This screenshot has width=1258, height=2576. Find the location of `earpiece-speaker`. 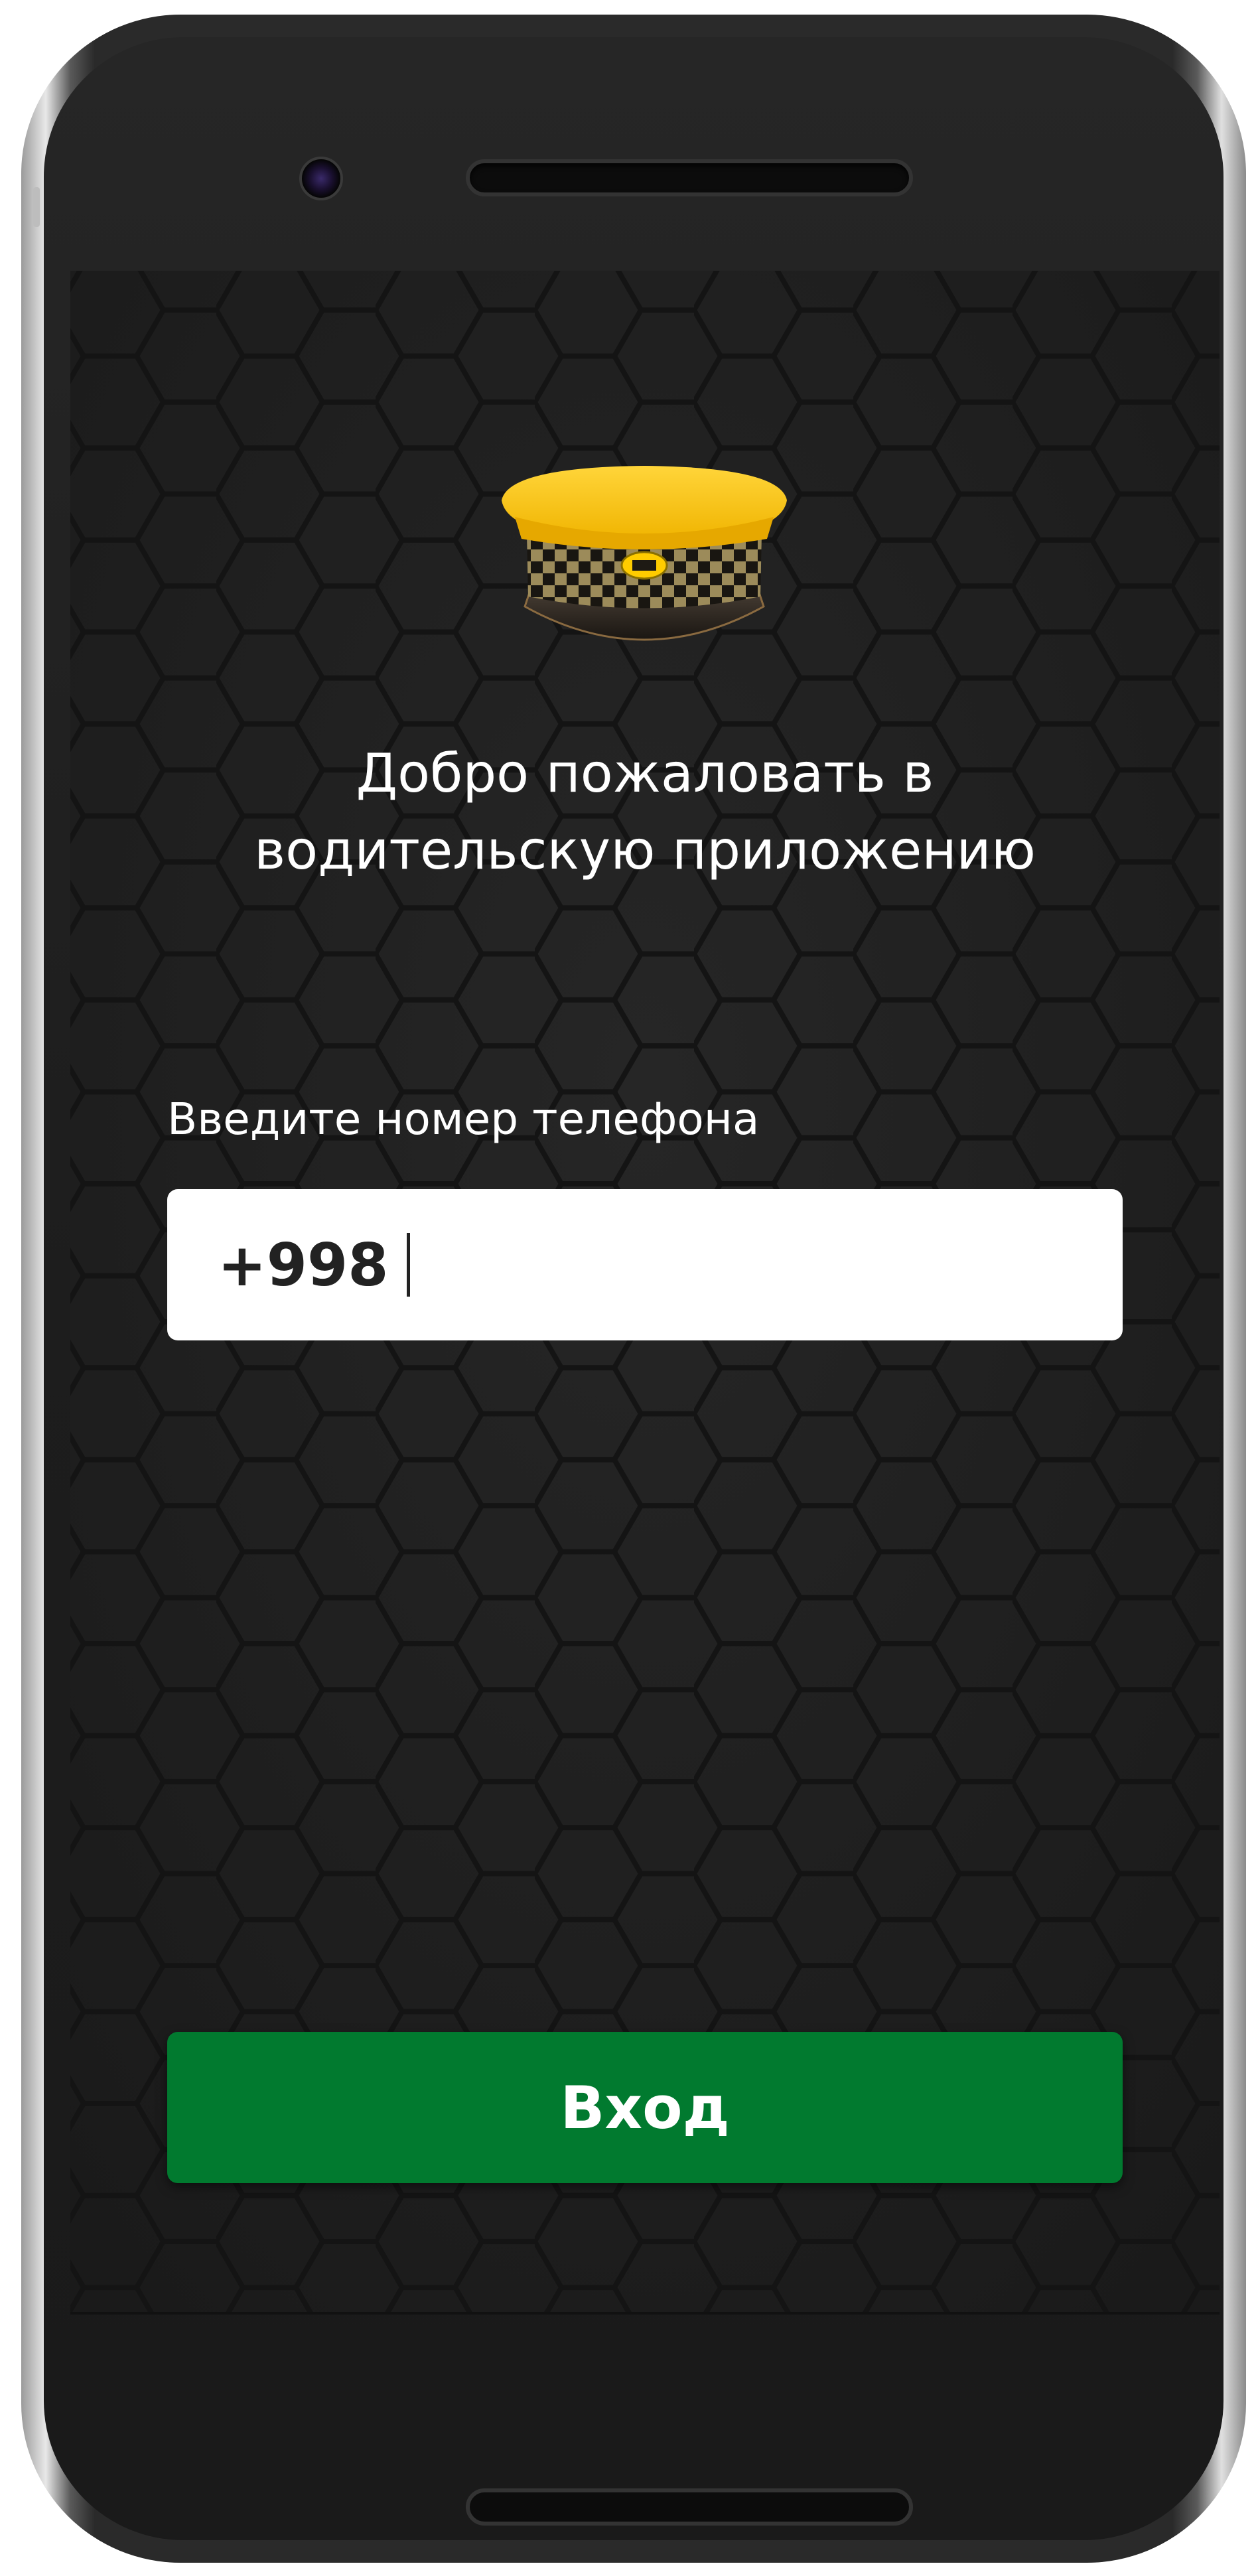

earpiece-speaker is located at coordinates (689, 177).